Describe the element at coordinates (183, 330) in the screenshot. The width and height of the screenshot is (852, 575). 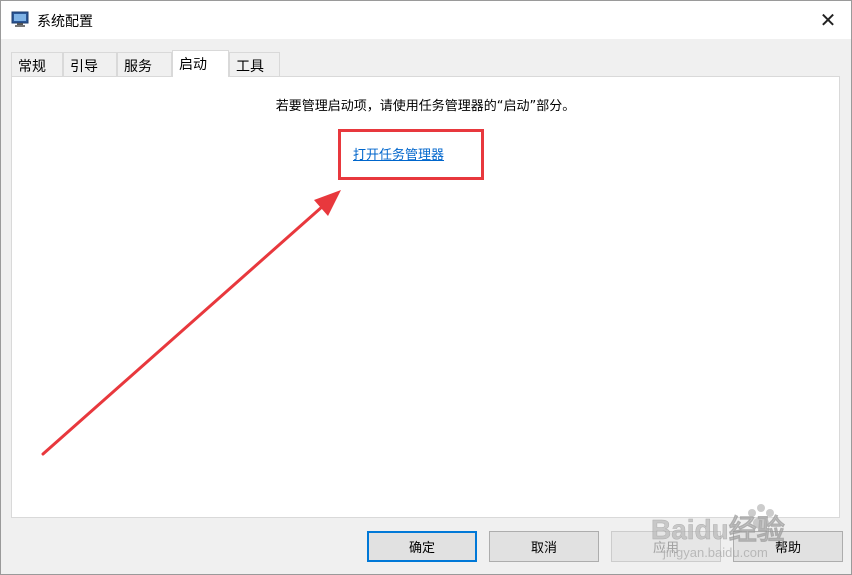
I see `arrow-shaft` at that location.